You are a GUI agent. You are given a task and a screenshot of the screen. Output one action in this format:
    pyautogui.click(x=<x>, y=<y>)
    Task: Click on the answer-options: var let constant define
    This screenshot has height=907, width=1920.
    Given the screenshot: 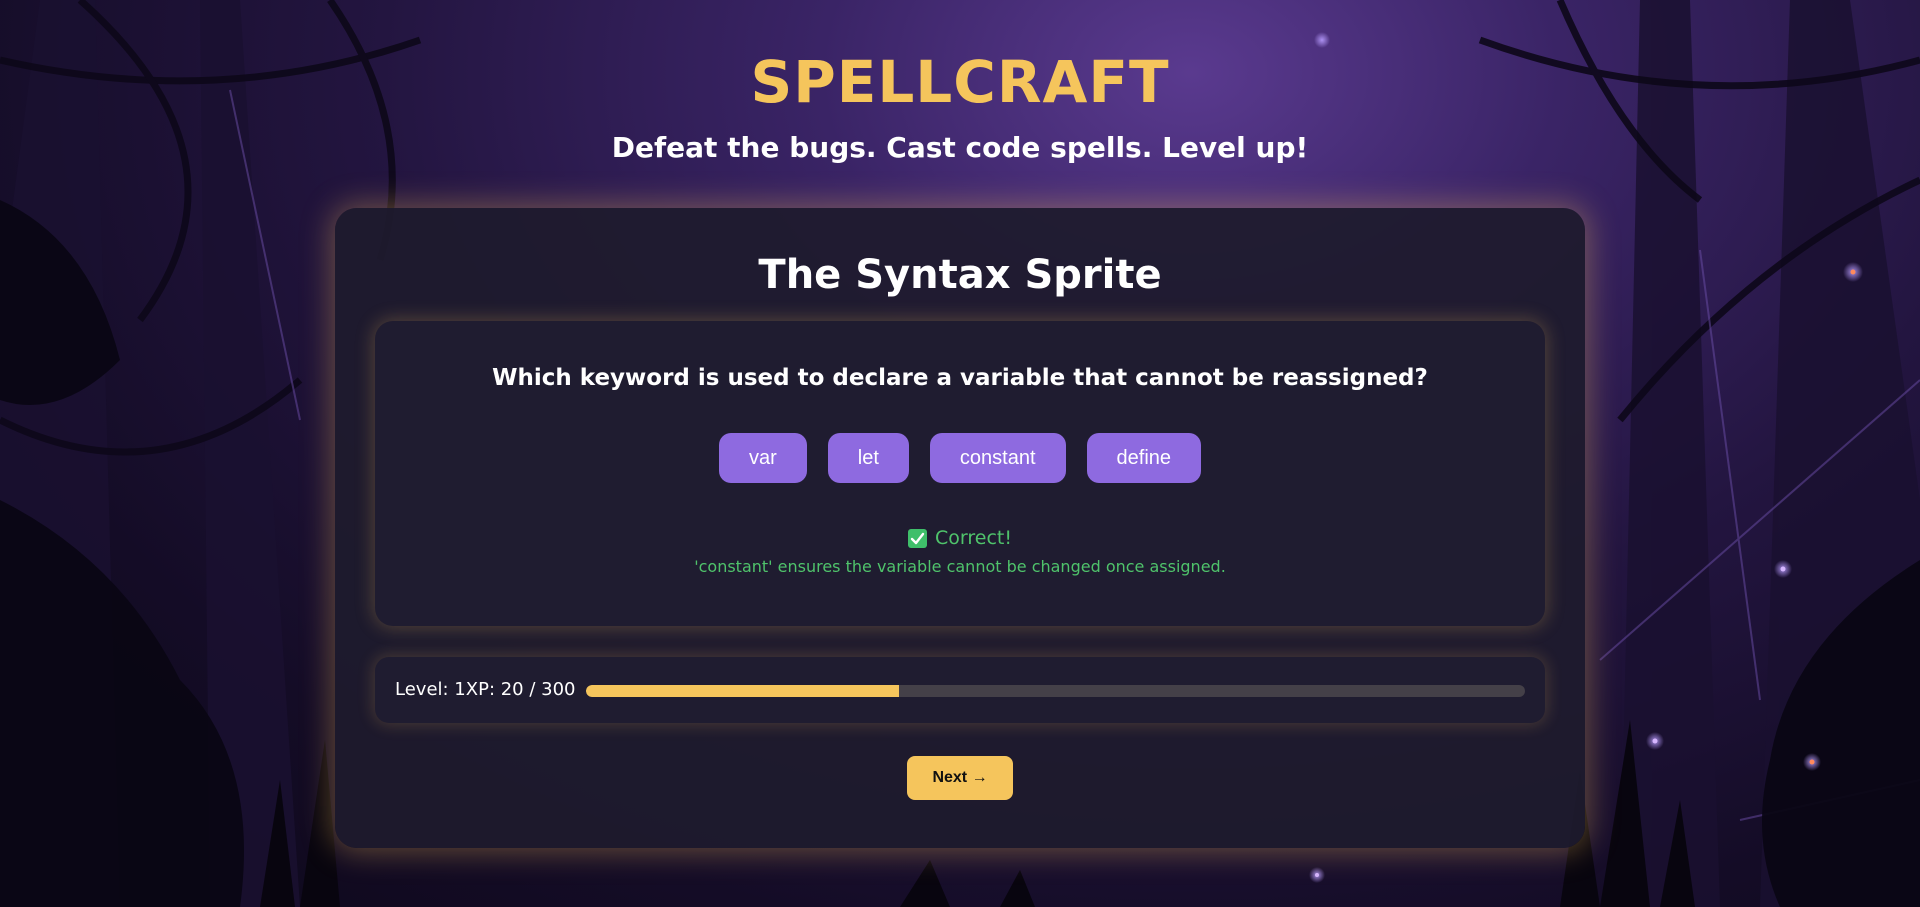 What is the action you would take?
    pyautogui.click(x=960, y=458)
    